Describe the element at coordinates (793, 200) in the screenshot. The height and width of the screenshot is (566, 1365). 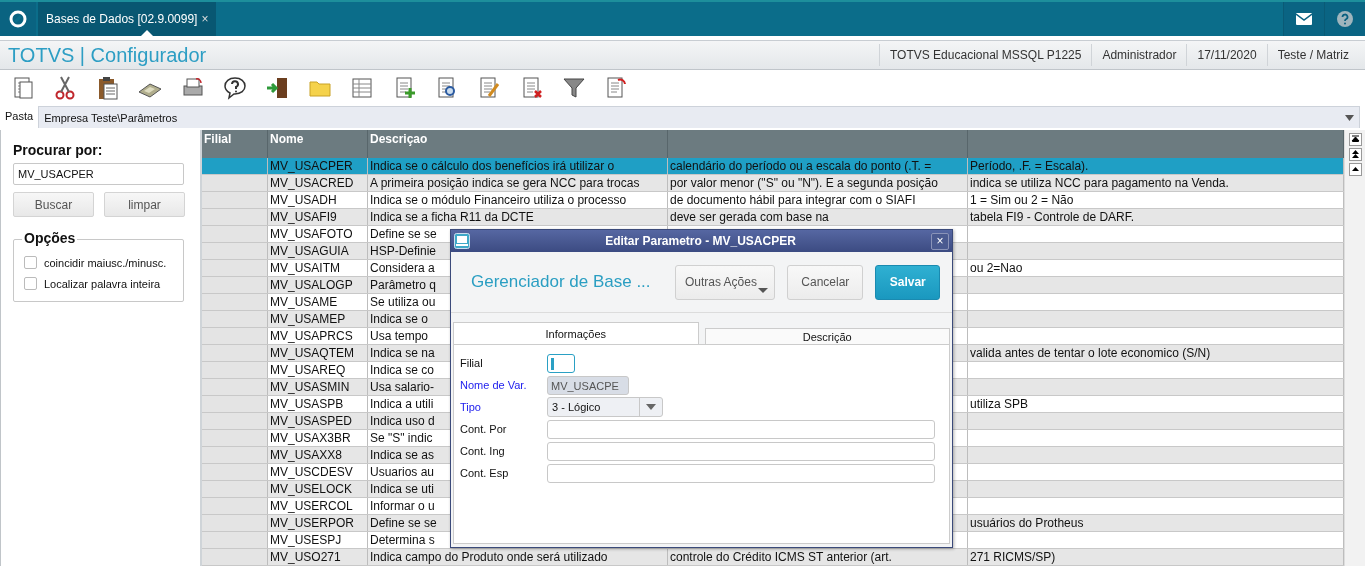
I see `table-cell: de documento hábil para integrar com o SIAFI` at that location.